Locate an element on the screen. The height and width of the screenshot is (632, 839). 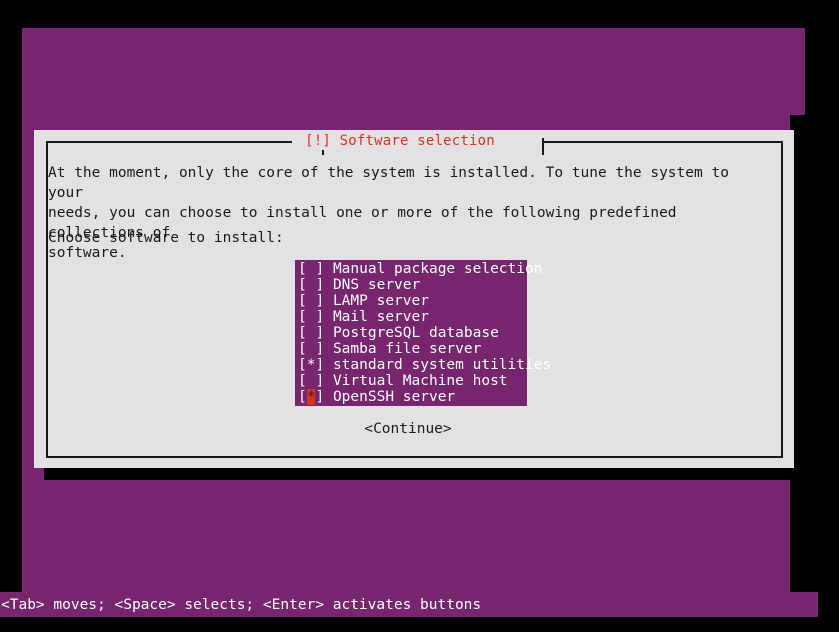
list-item: [*] standard system utilities is located at coordinates (423, 365).